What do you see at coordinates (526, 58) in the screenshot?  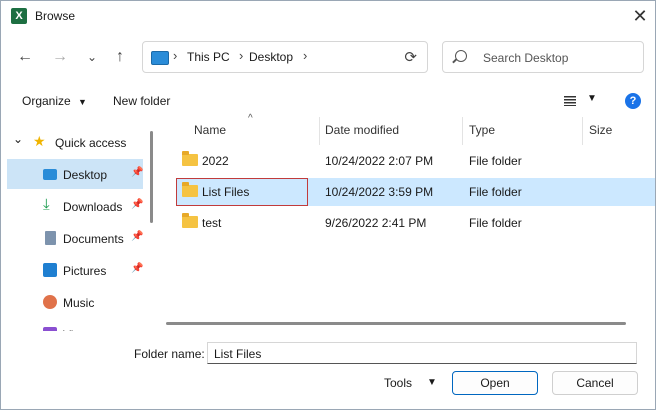 I see `search-placeholder: Search Desktop` at bounding box center [526, 58].